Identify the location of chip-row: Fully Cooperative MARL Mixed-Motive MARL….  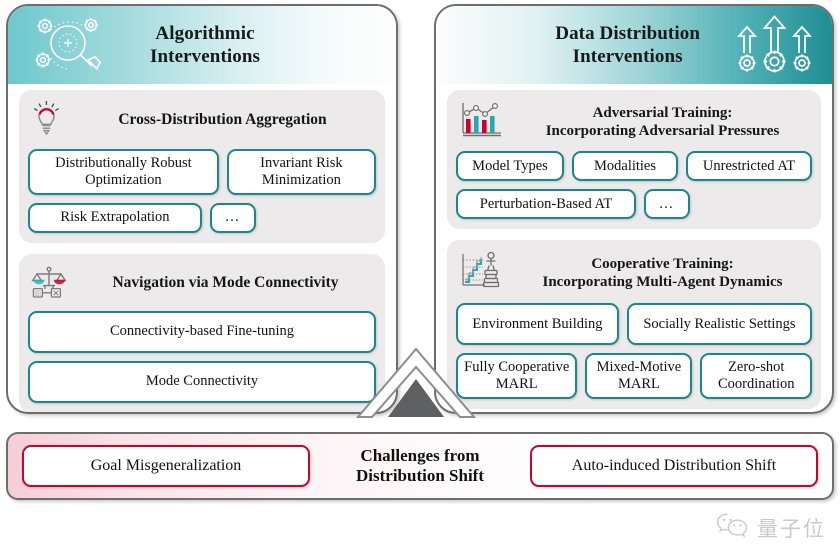
(634, 376).